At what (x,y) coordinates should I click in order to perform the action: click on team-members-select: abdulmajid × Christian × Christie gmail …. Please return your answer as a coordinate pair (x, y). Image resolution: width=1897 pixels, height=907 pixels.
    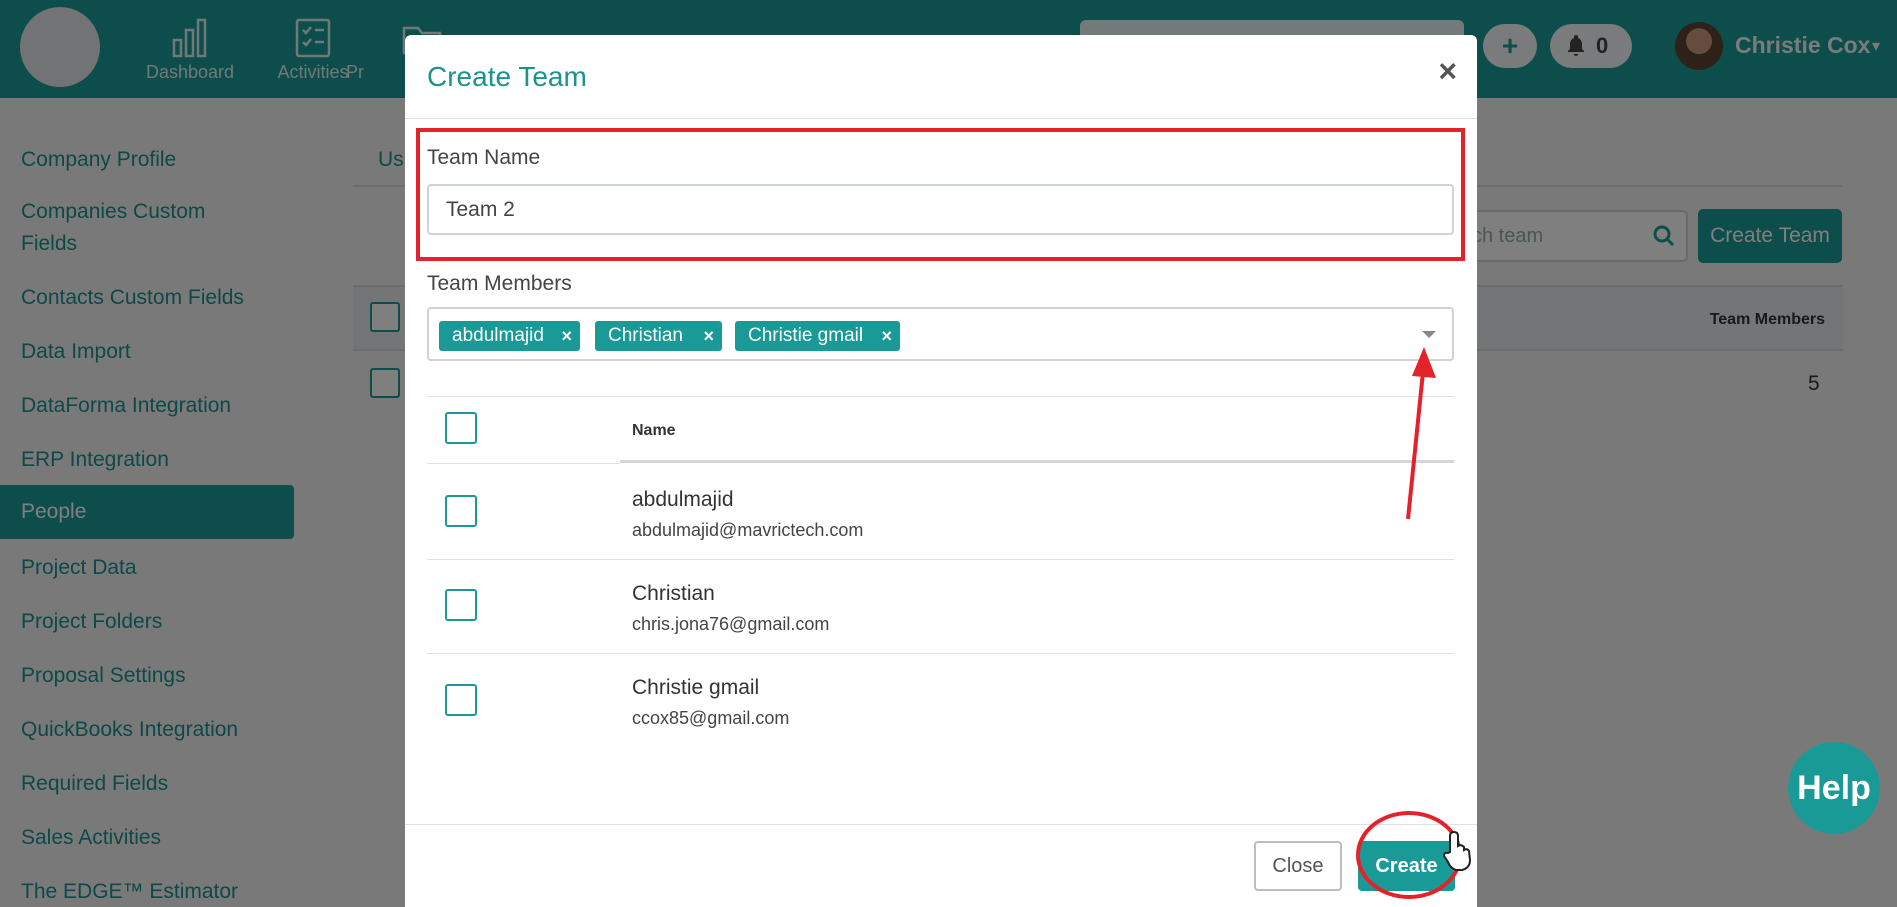
    Looking at the image, I should click on (940, 334).